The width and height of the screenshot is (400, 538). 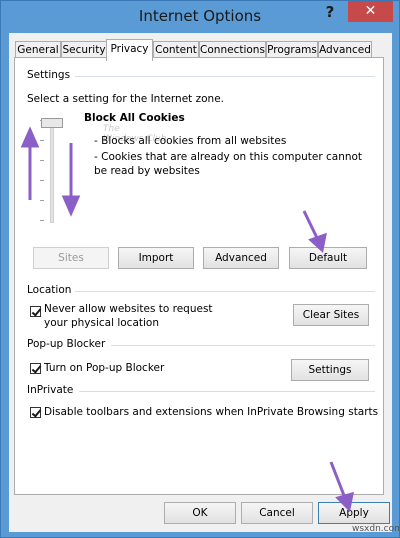 I want to click on tab-privacy: Privacy, so click(x=129, y=50).